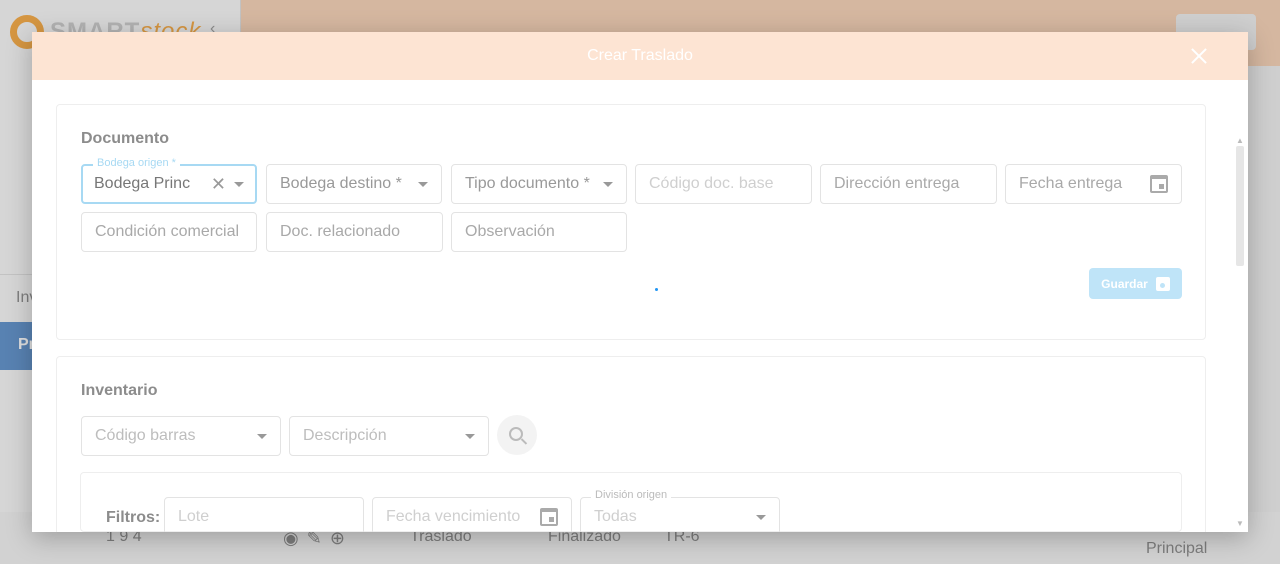 The height and width of the screenshot is (564, 1280). Describe the element at coordinates (510, 231) in the screenshot. I see `observacion-placeholder: Observación` at that location.